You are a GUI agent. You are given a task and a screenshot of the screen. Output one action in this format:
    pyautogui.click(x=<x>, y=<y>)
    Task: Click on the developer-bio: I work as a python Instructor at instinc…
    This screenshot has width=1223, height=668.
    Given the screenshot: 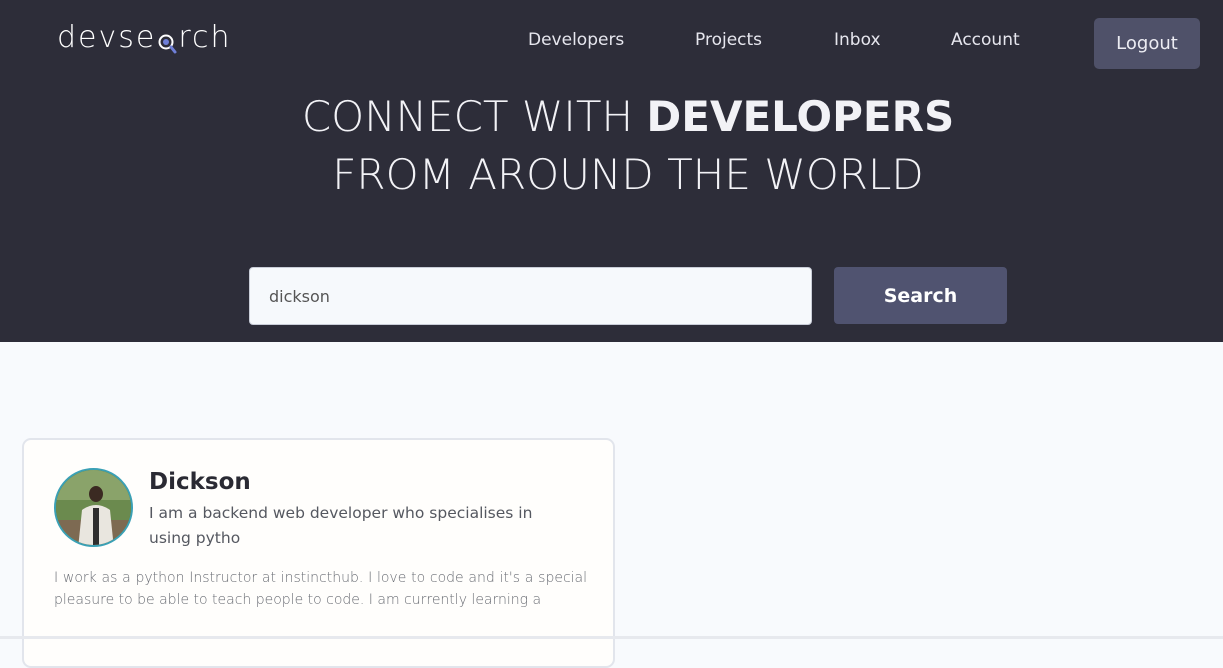 What is the action you would take?
    pyautogui.click(x=320, y=589)
    